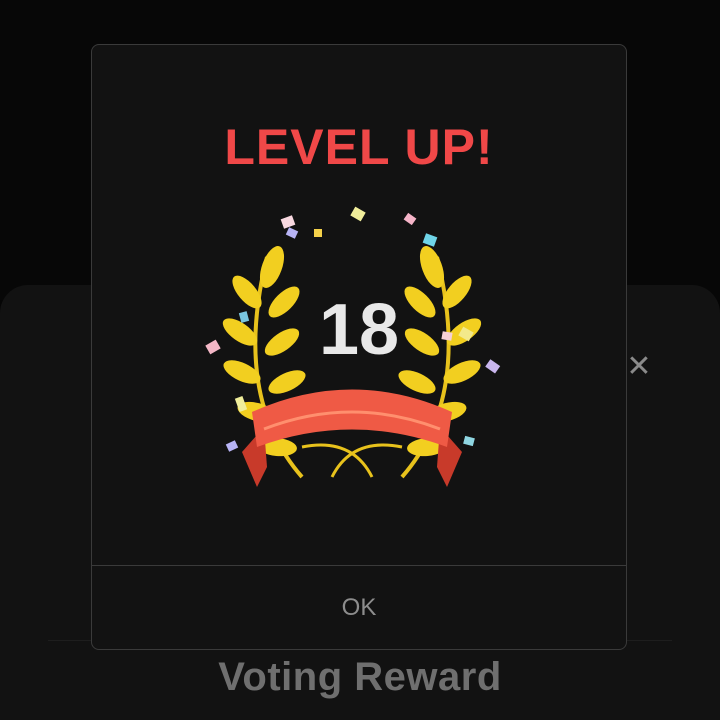 The image size is (720, 720). I want to click on close-icon: ✕, so click(639, 367).